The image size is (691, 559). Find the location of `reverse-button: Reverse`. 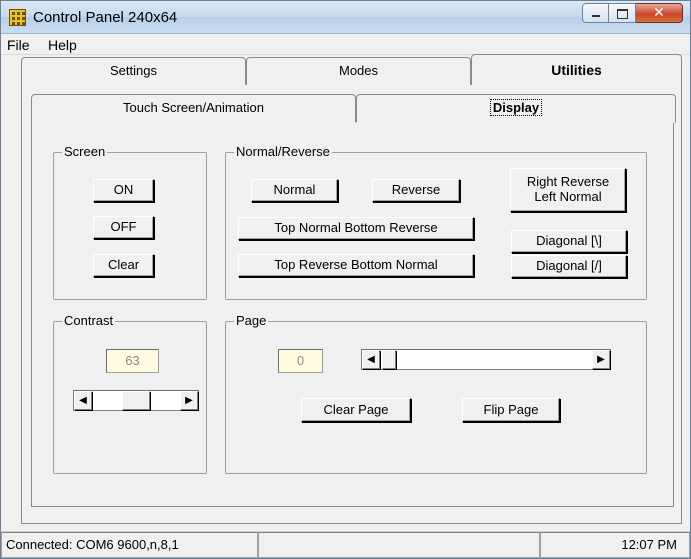

reverse-button: Reverse is located at coordinates (416, 190).